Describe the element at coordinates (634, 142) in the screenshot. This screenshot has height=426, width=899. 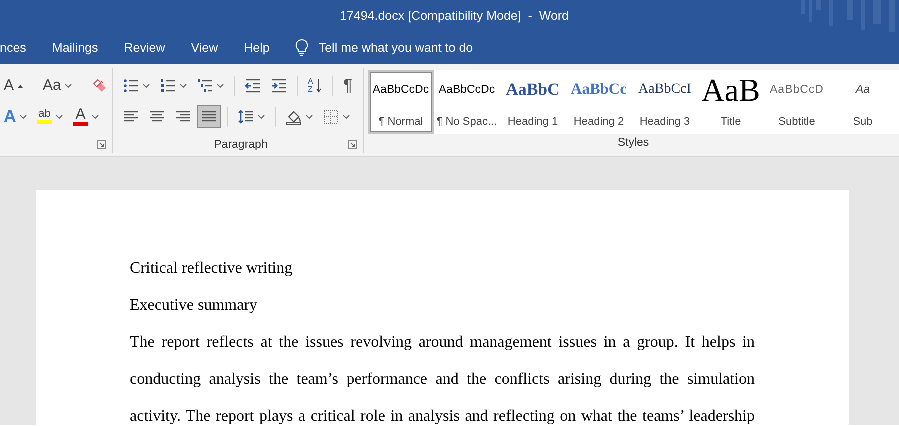
I see `group-label: Styles` at that location.